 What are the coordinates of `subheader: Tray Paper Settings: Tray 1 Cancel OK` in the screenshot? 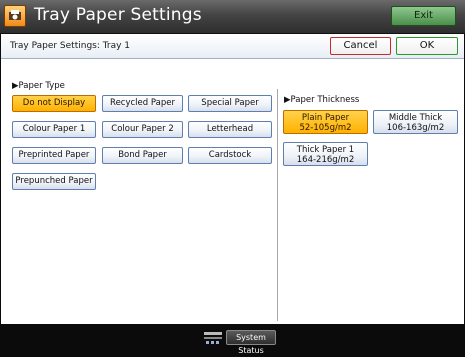 It's located at (232, 46).